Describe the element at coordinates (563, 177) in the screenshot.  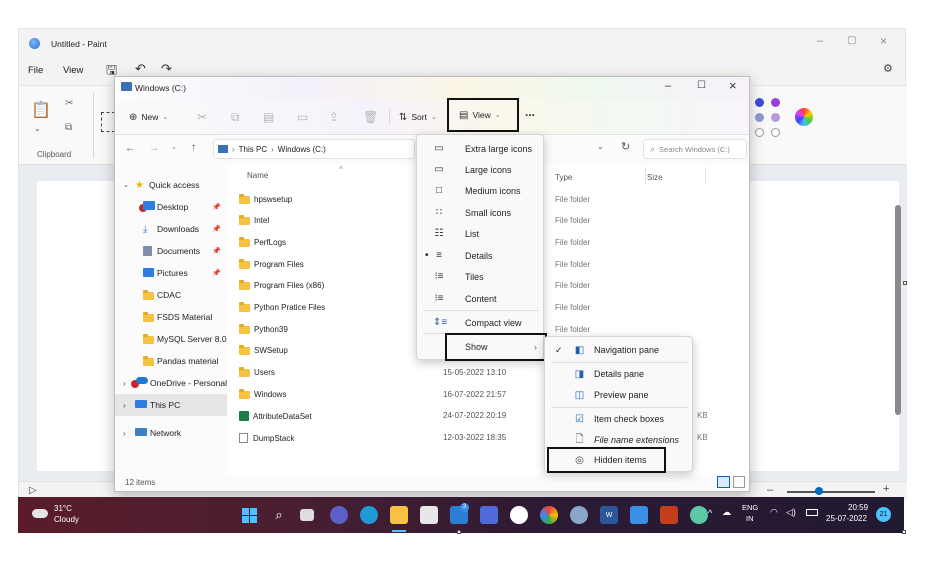
I see `column-header-type: Type` at that location.